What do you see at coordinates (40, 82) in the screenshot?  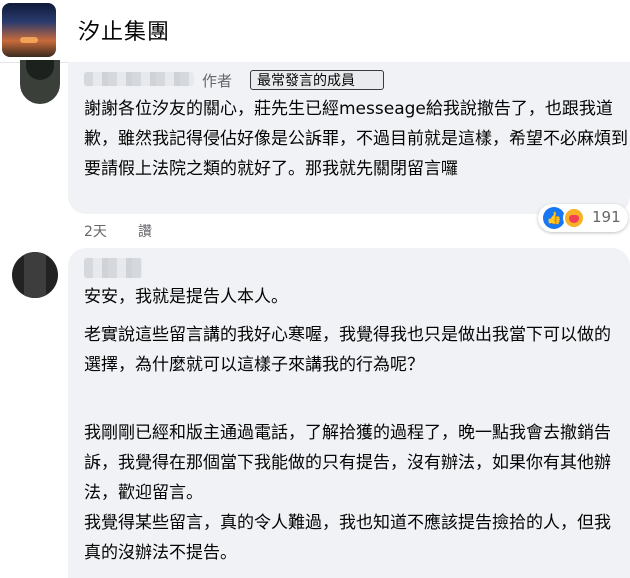 I see `comment1-avatar` at bounding box center [40, 82].